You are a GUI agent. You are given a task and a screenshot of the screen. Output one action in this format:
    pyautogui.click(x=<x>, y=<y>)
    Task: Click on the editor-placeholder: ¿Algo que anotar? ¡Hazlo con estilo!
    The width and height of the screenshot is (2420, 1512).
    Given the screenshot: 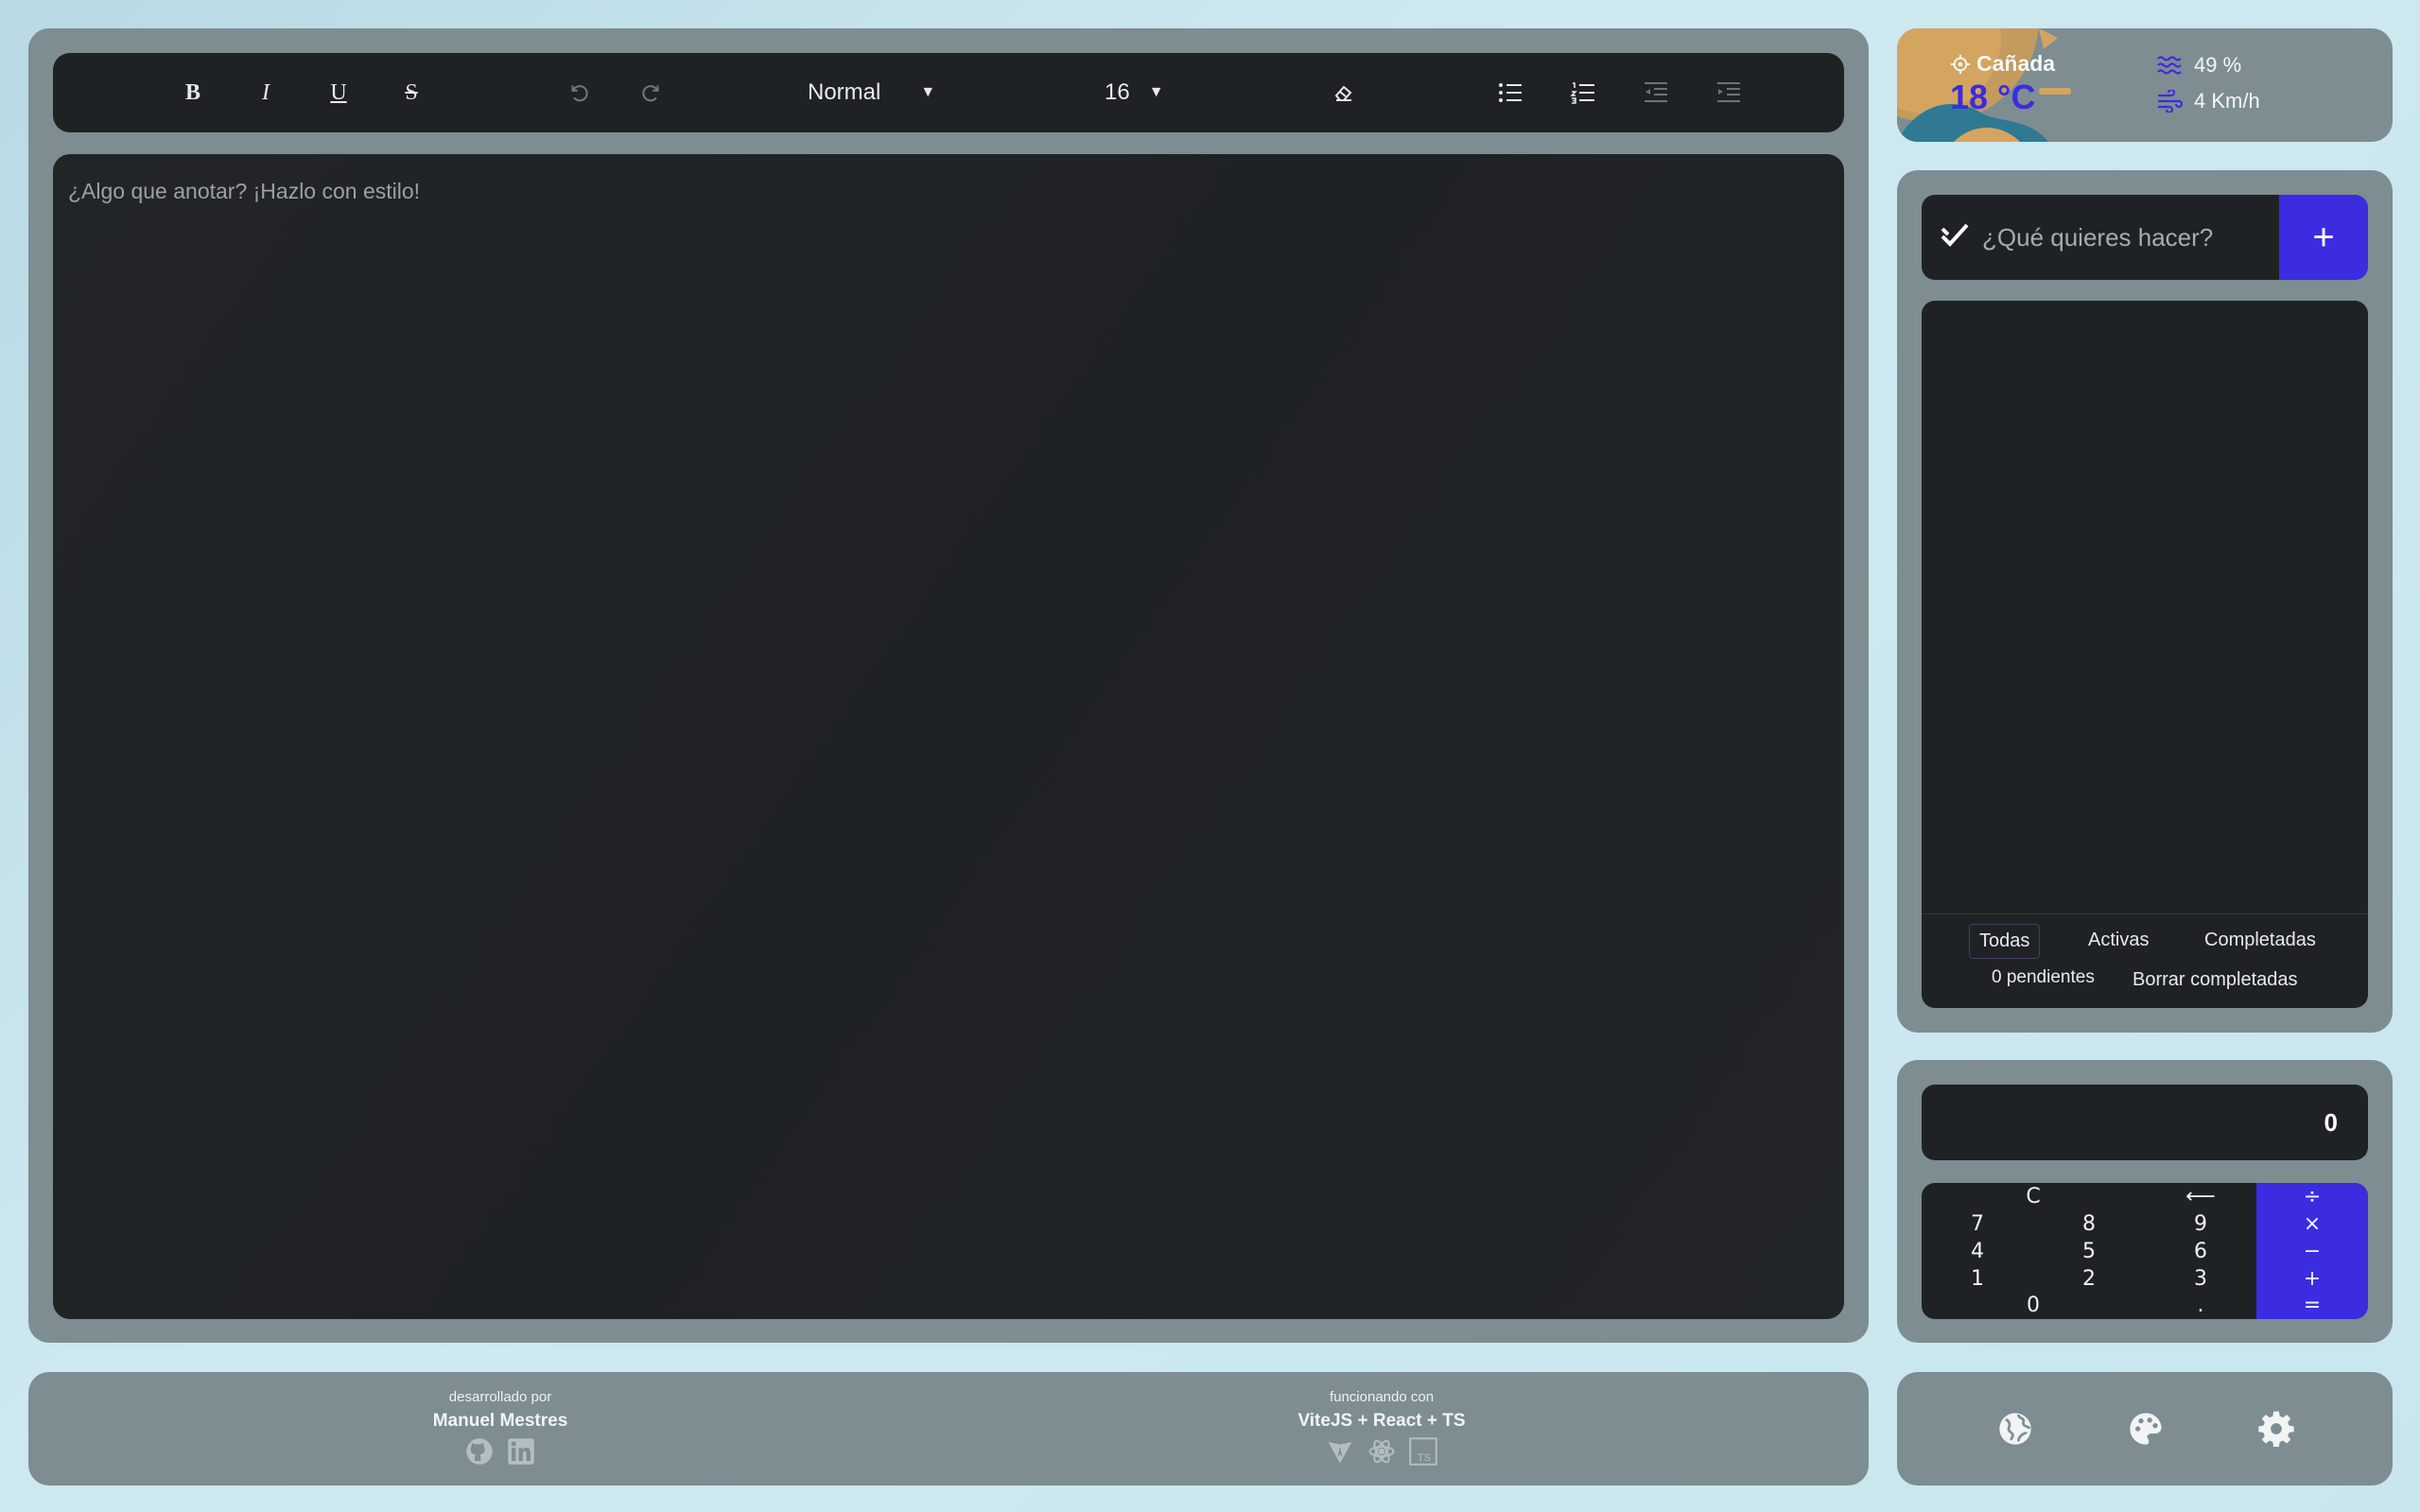 What is the action you would take?
    pyautogui.click(x=244, y=191)
    